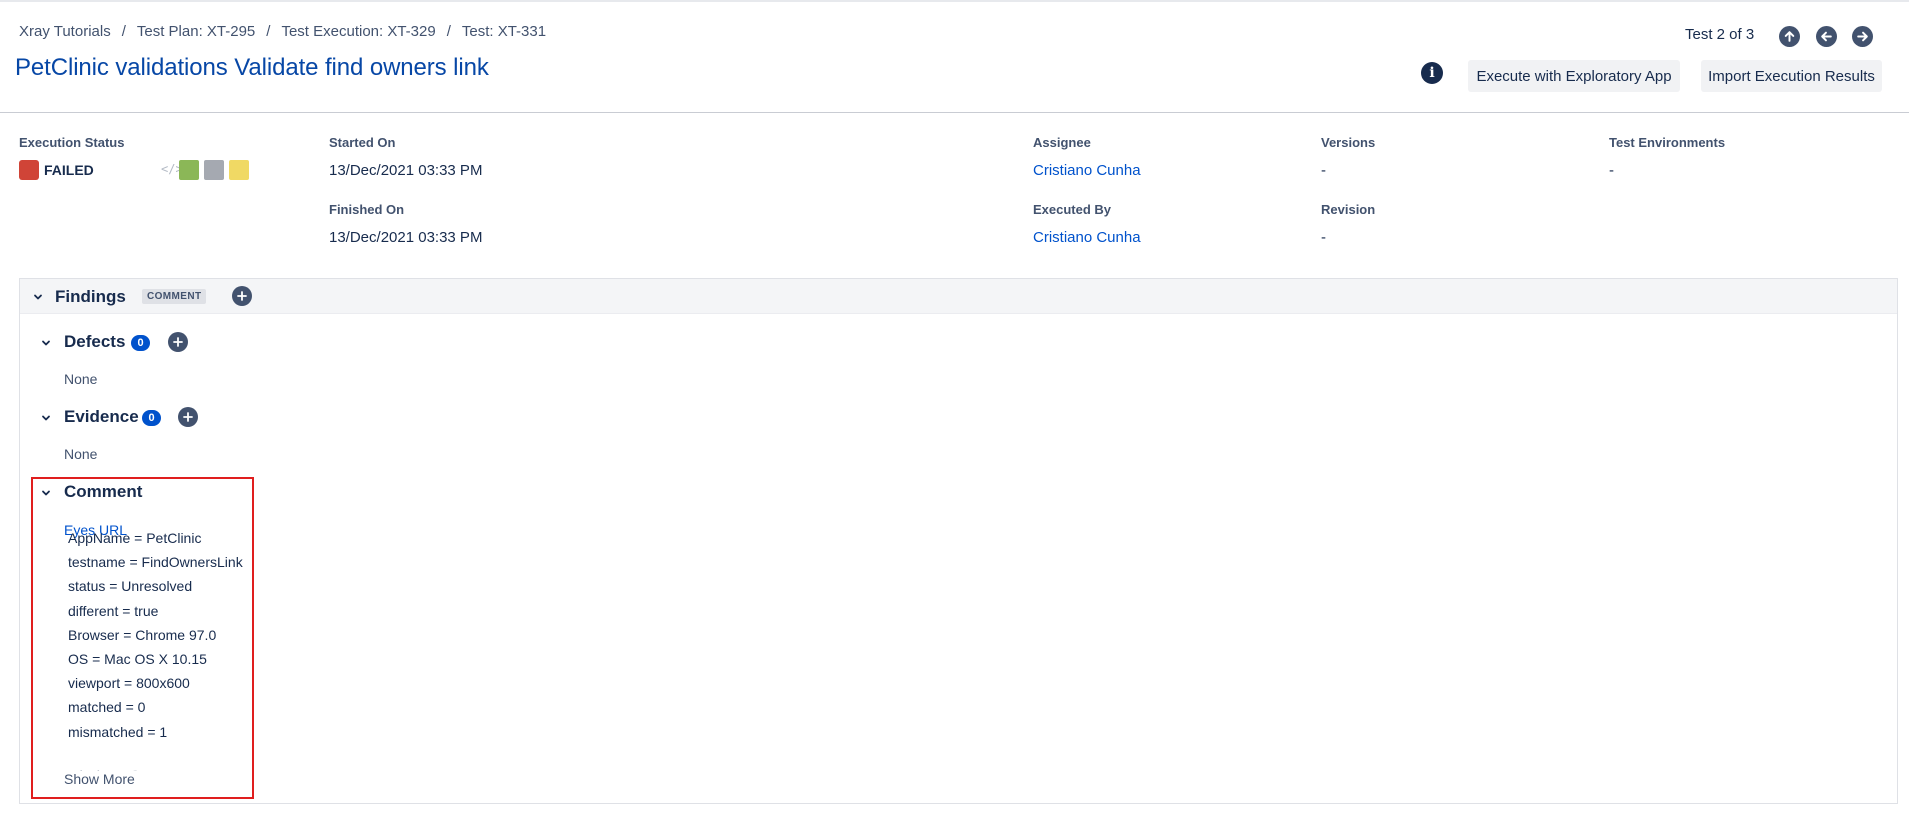 This screenshot has width=1909, height=817. Describe the element at coordinates (90, 296) in the screenshot. I see `findings-title: Findings` at that location.